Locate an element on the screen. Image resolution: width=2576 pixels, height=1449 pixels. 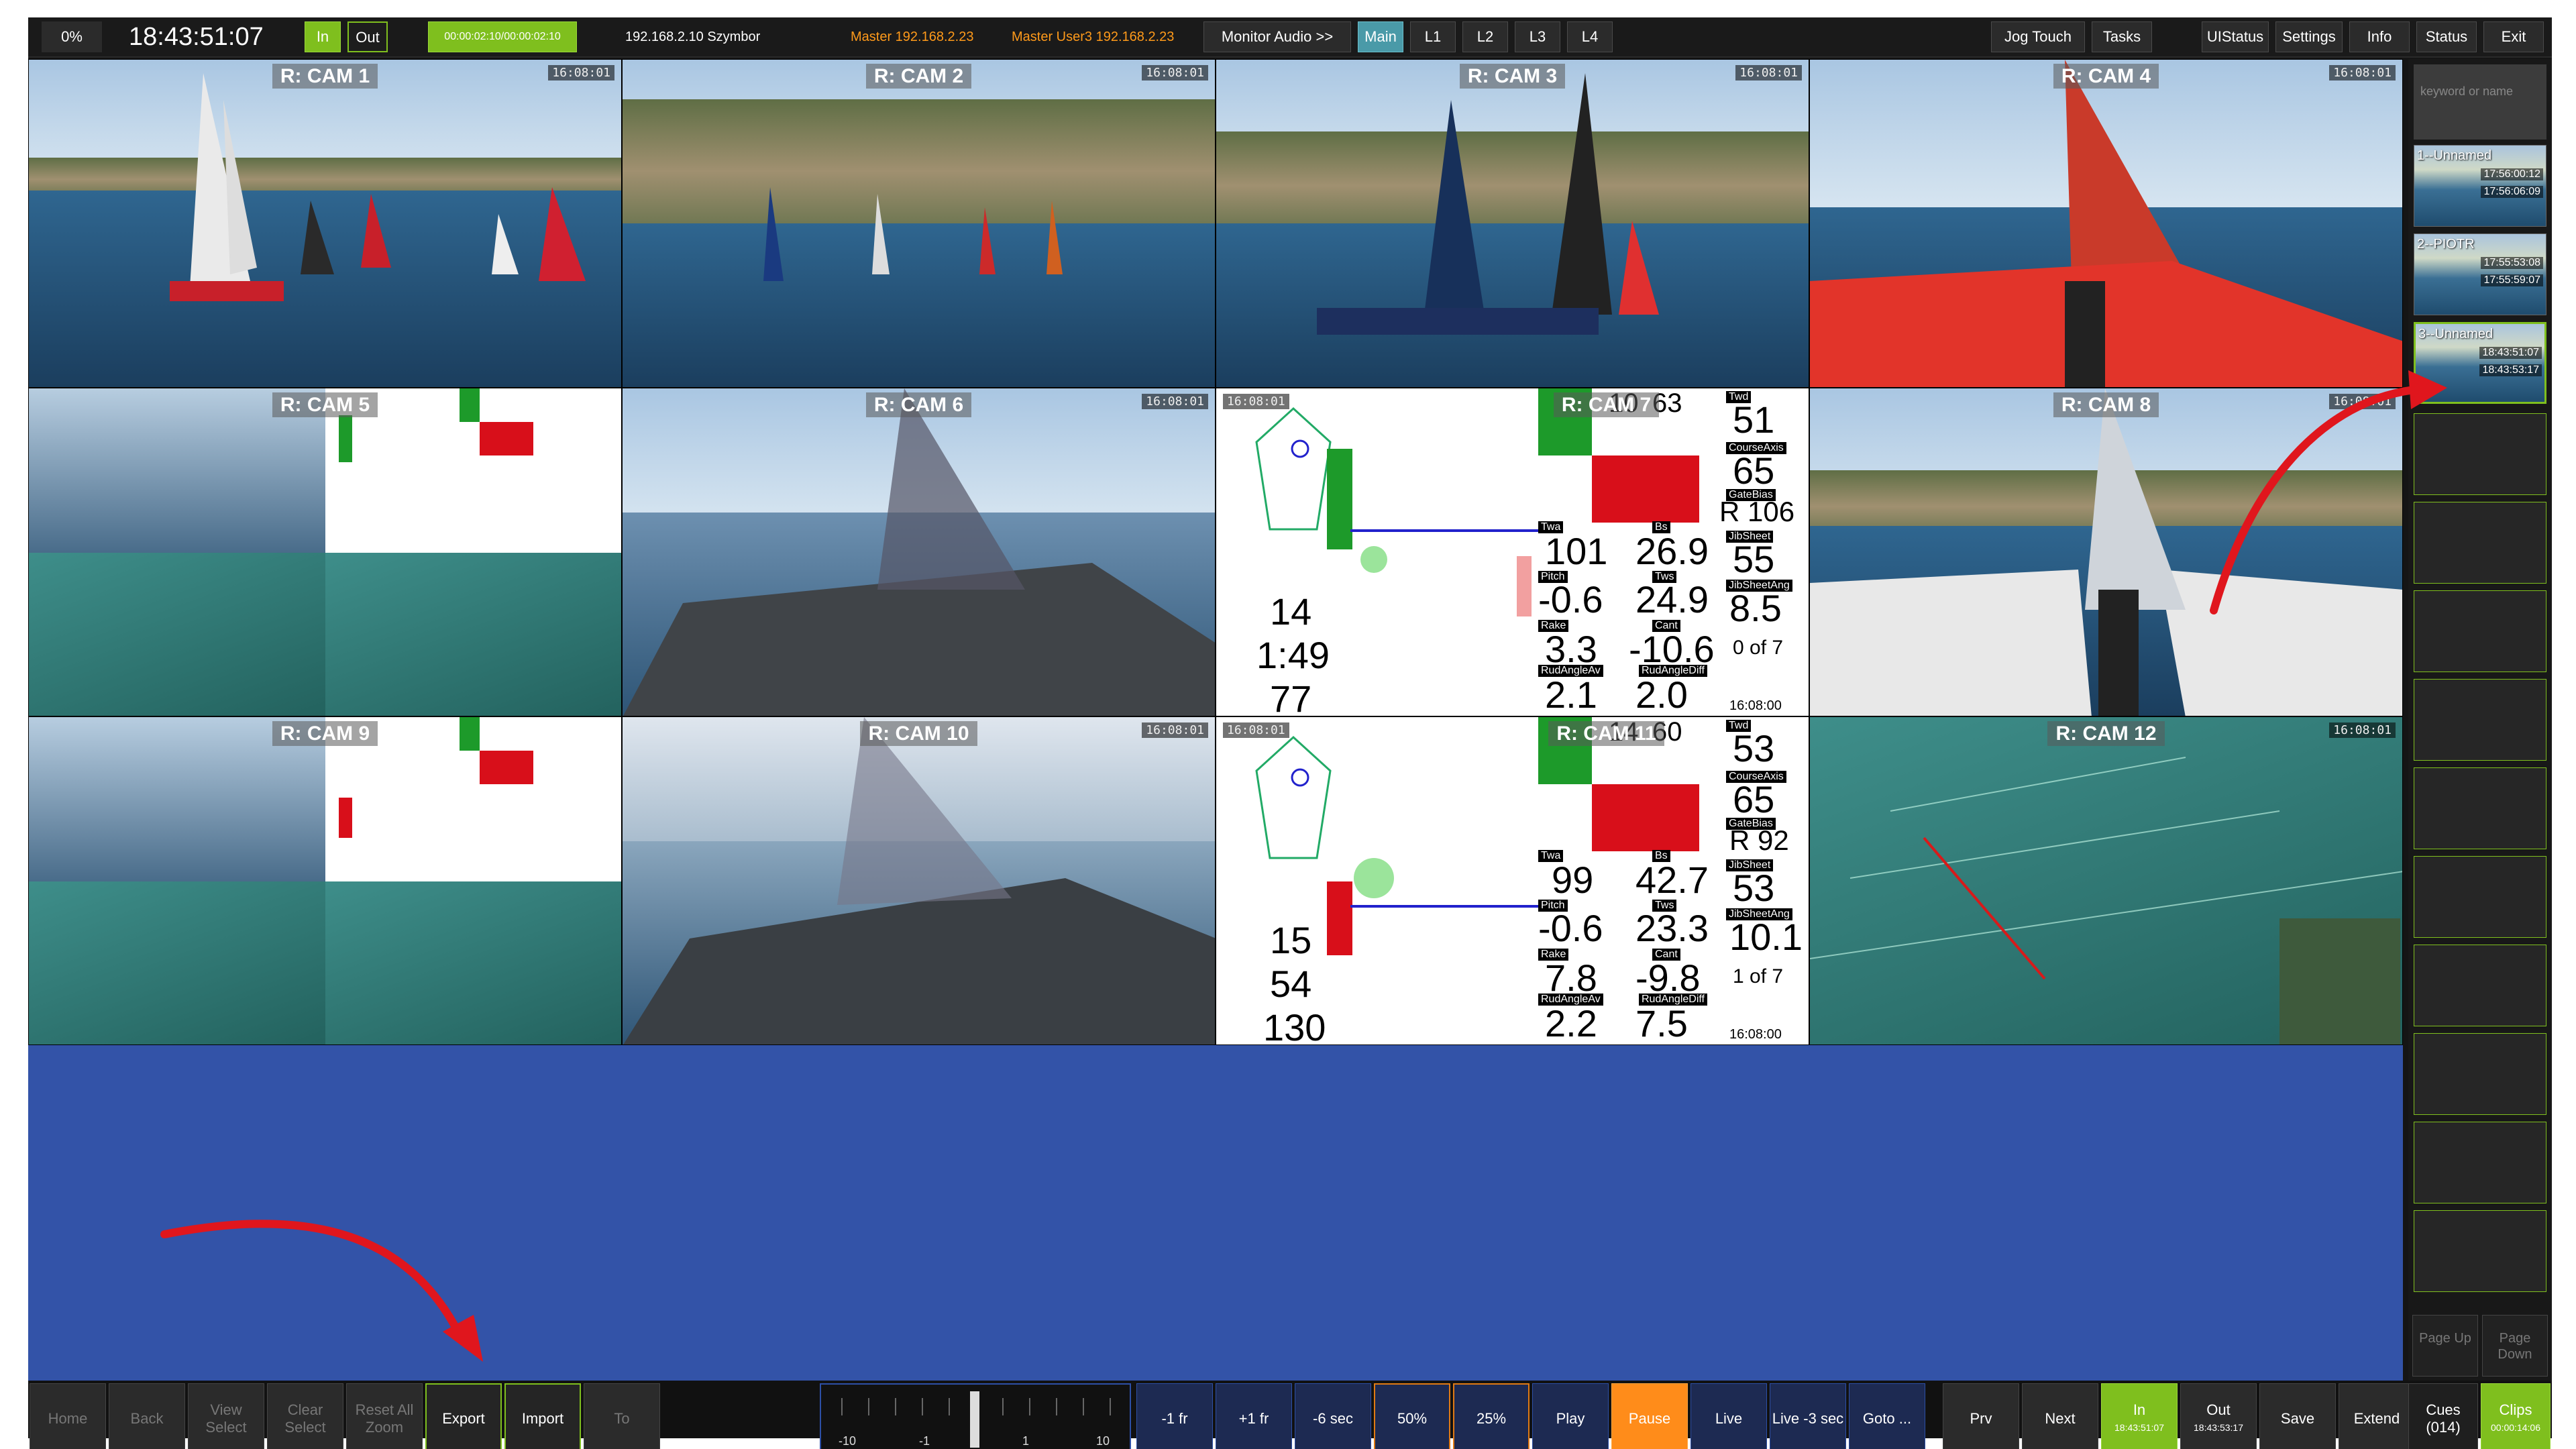
view-l4-button: L4 is located at coordinates (1590, 36).